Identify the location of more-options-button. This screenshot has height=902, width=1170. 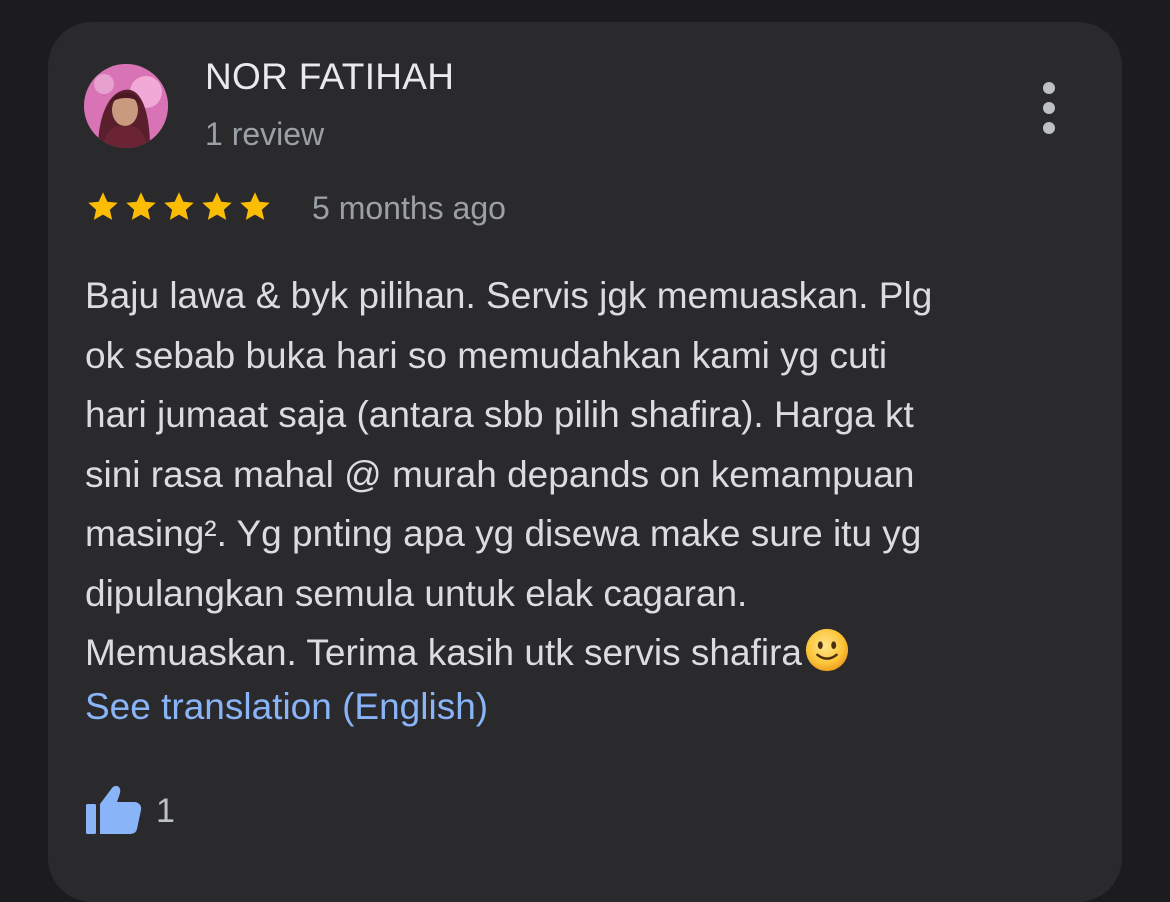
(1050, 104).